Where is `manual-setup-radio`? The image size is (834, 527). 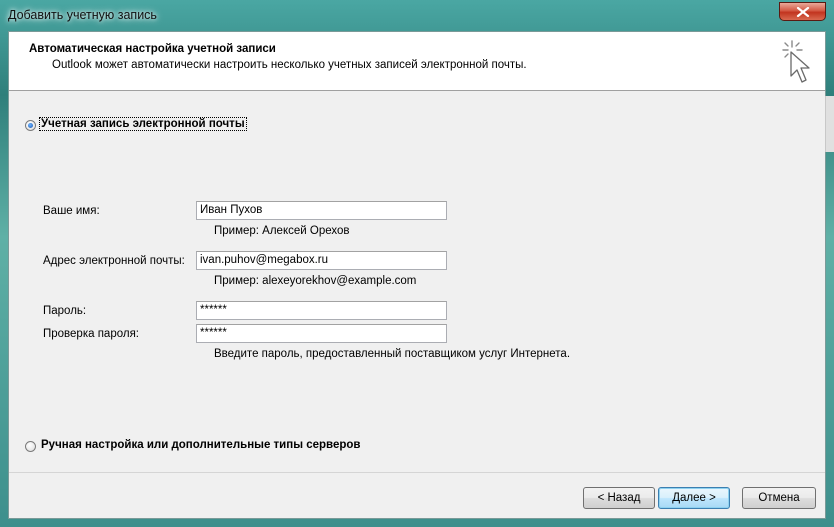 manual-setup-radio is located at coordinates (30, 446).